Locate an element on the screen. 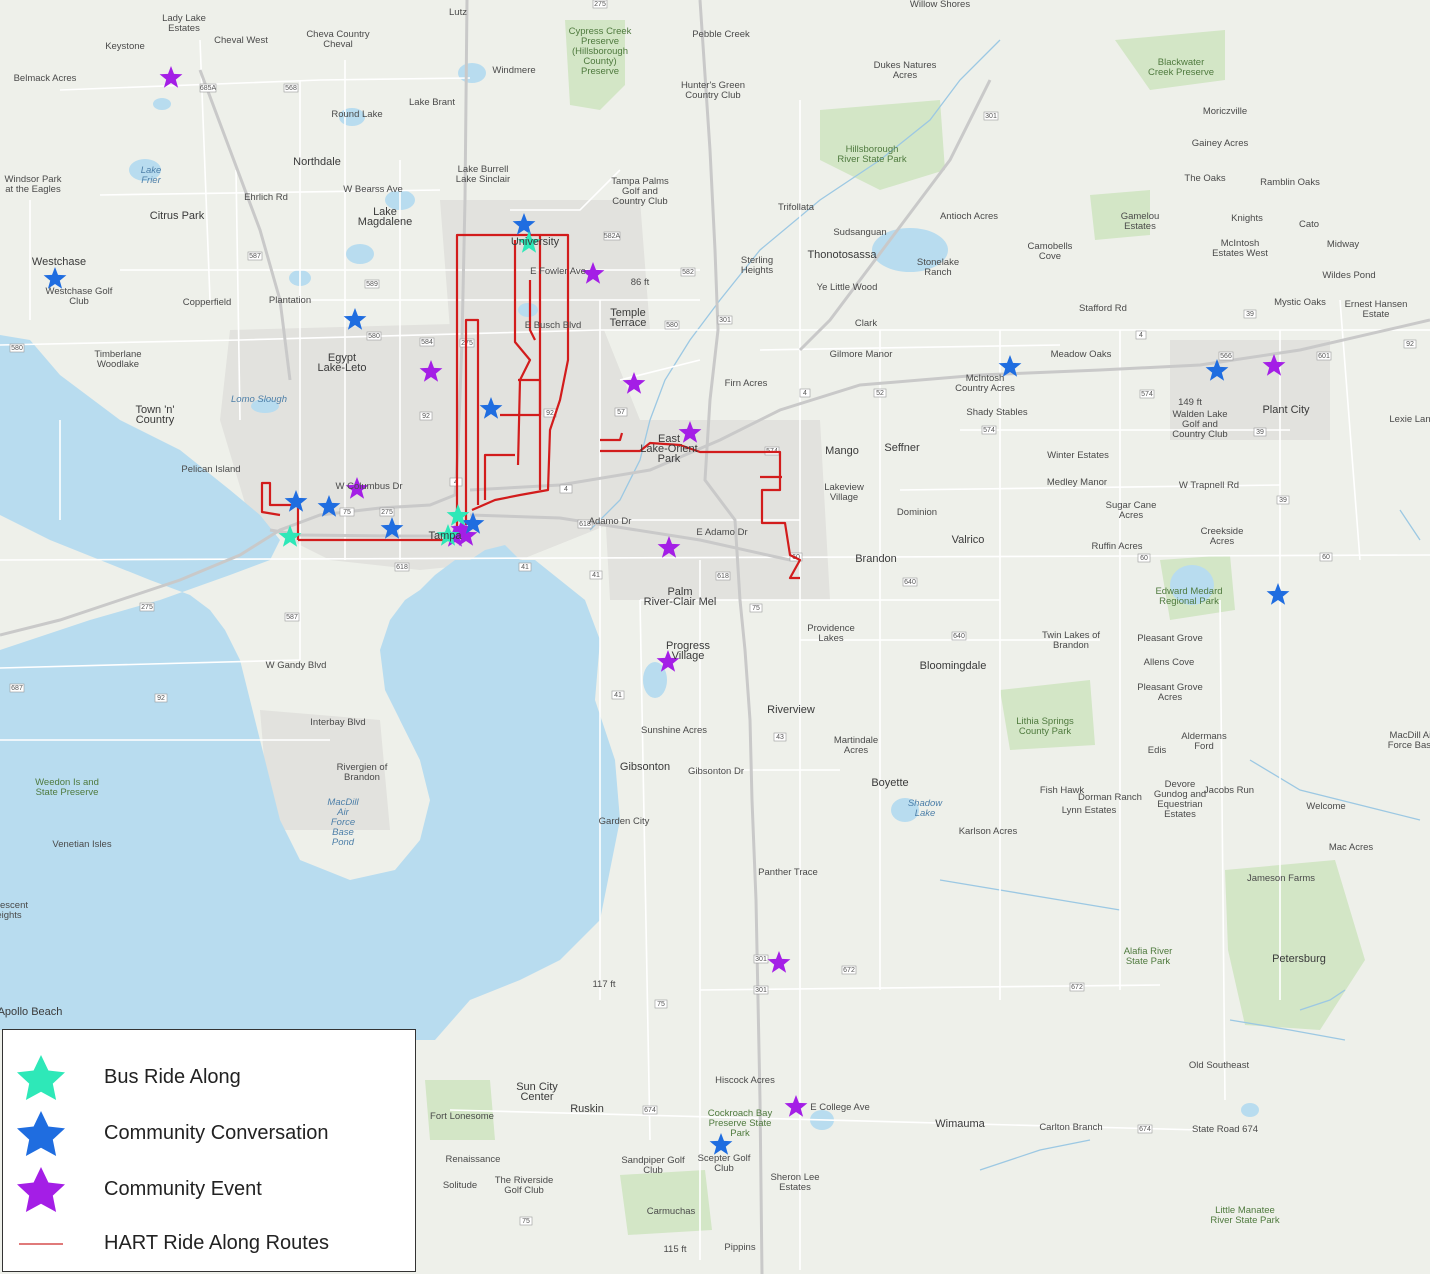 The width and height of the screenshot is (1430, 1274). place-label: Cato is located at coordinates (1309, 224).